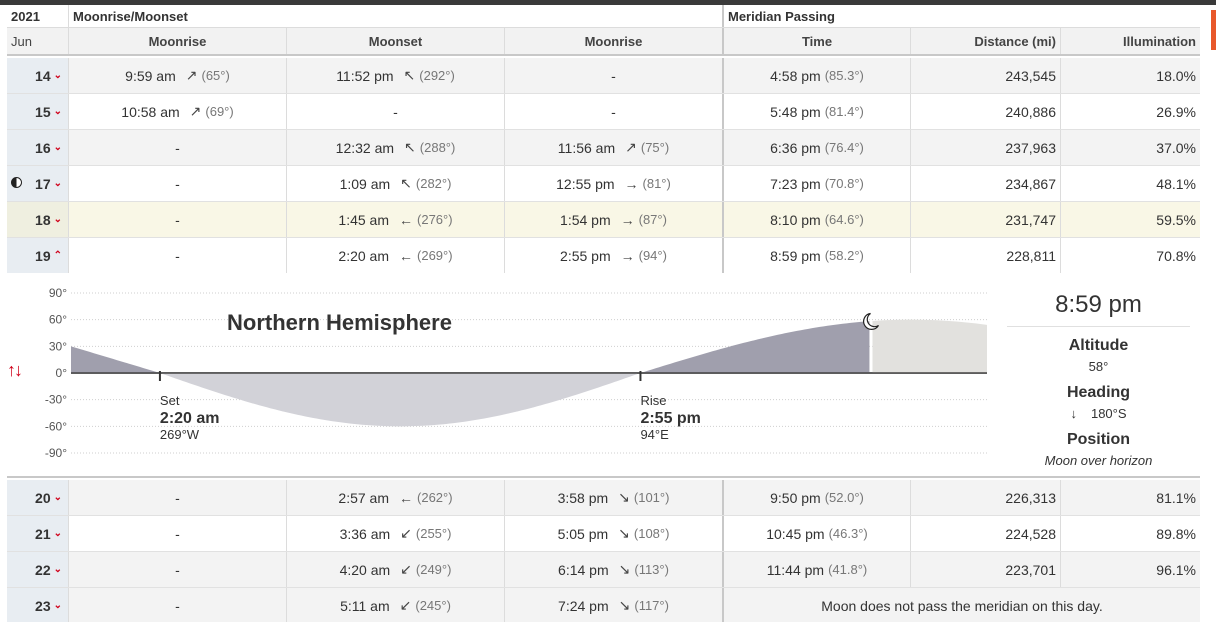 This screenshot has height=622, width=1216. What do you see at coordinates (614, 497) in the screenshot?
I see `rise2-cell: 3:58 pm ↘ (101°)` at bounding box center [614, 497].